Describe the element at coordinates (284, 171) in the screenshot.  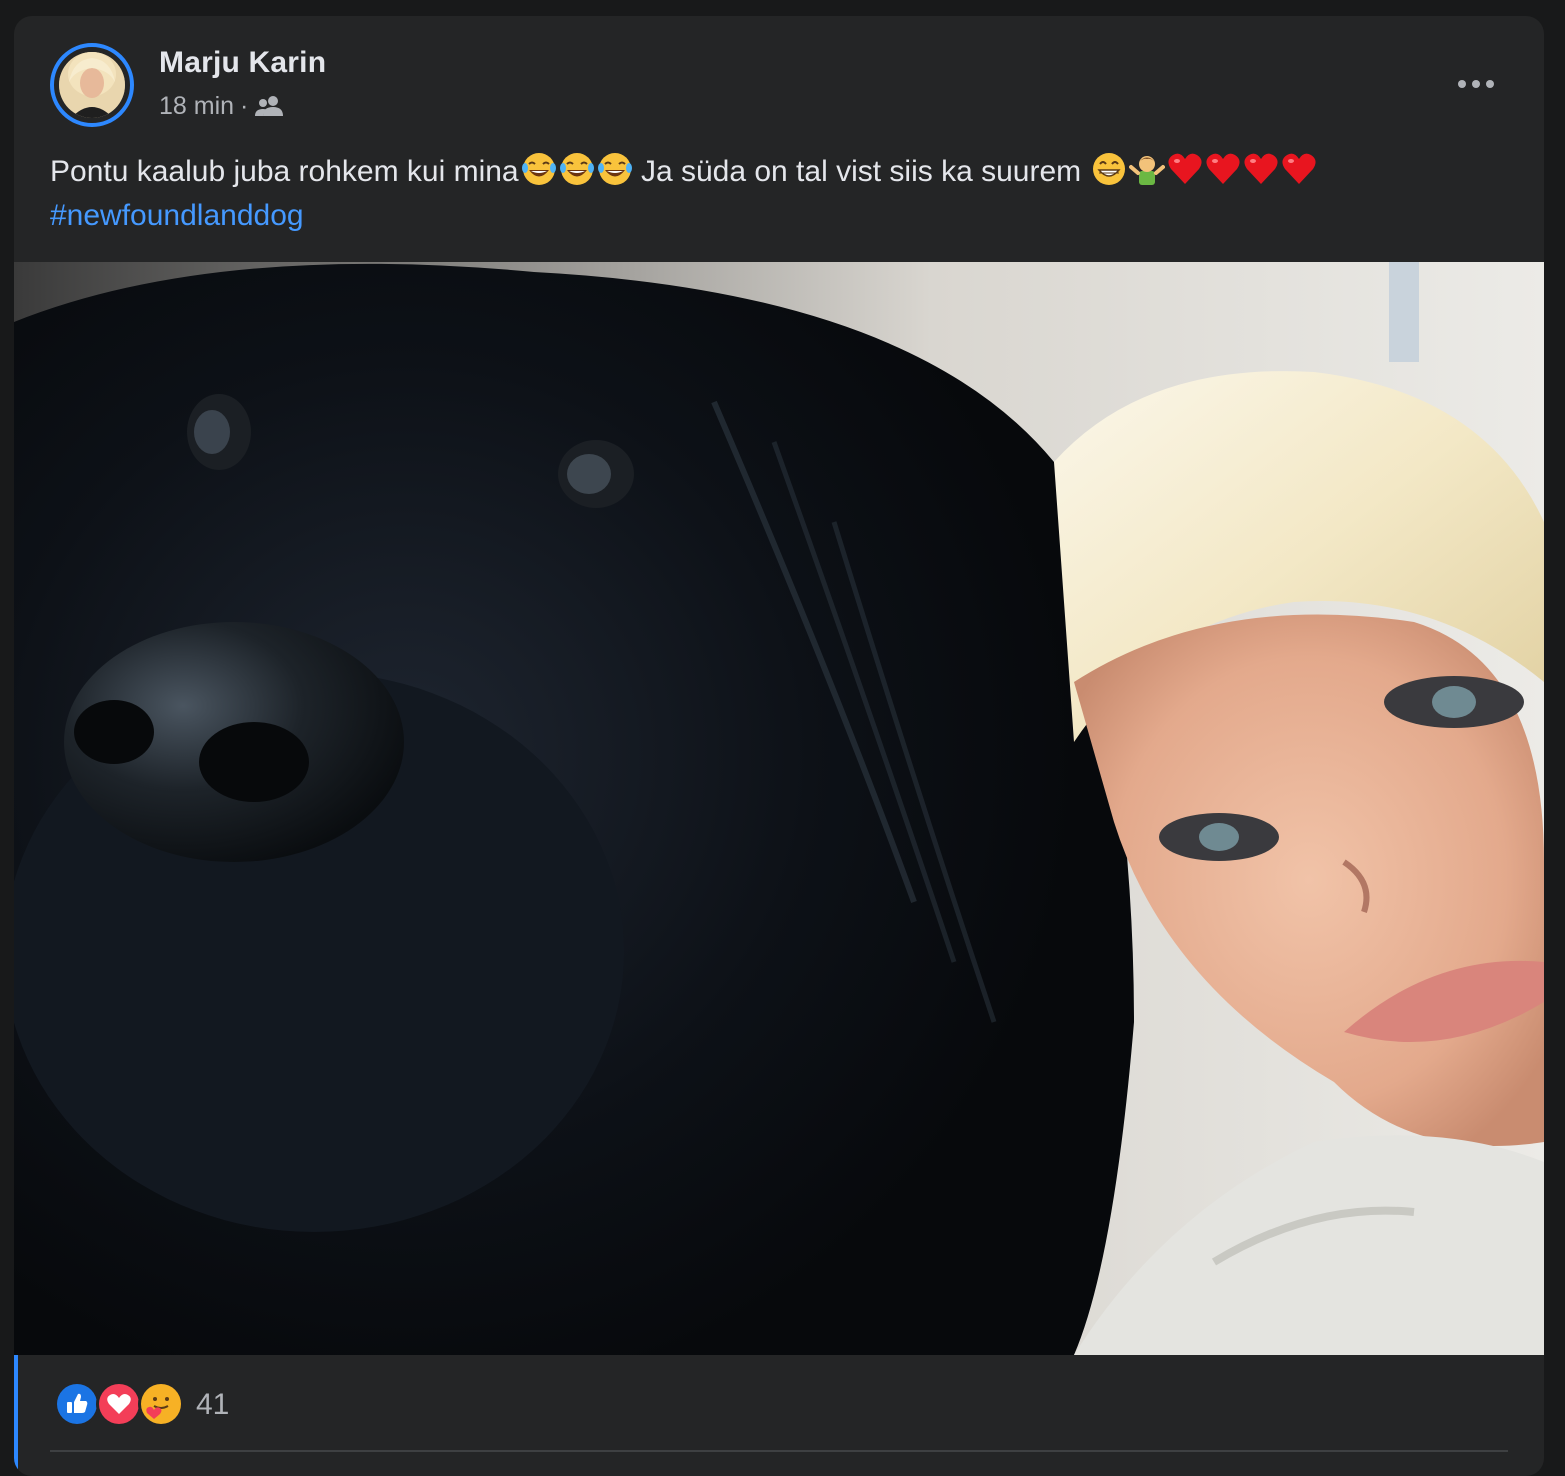
I see `post-text-part1: Pontu kaalub juba rohkem kui mina` at that location.